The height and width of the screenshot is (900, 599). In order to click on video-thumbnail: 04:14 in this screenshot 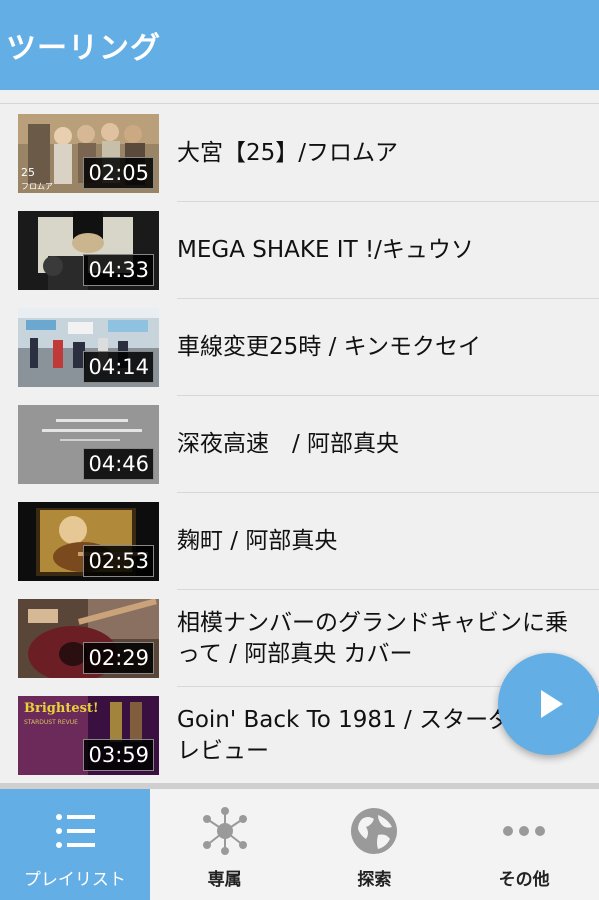, I will do `click(88, 347)`.